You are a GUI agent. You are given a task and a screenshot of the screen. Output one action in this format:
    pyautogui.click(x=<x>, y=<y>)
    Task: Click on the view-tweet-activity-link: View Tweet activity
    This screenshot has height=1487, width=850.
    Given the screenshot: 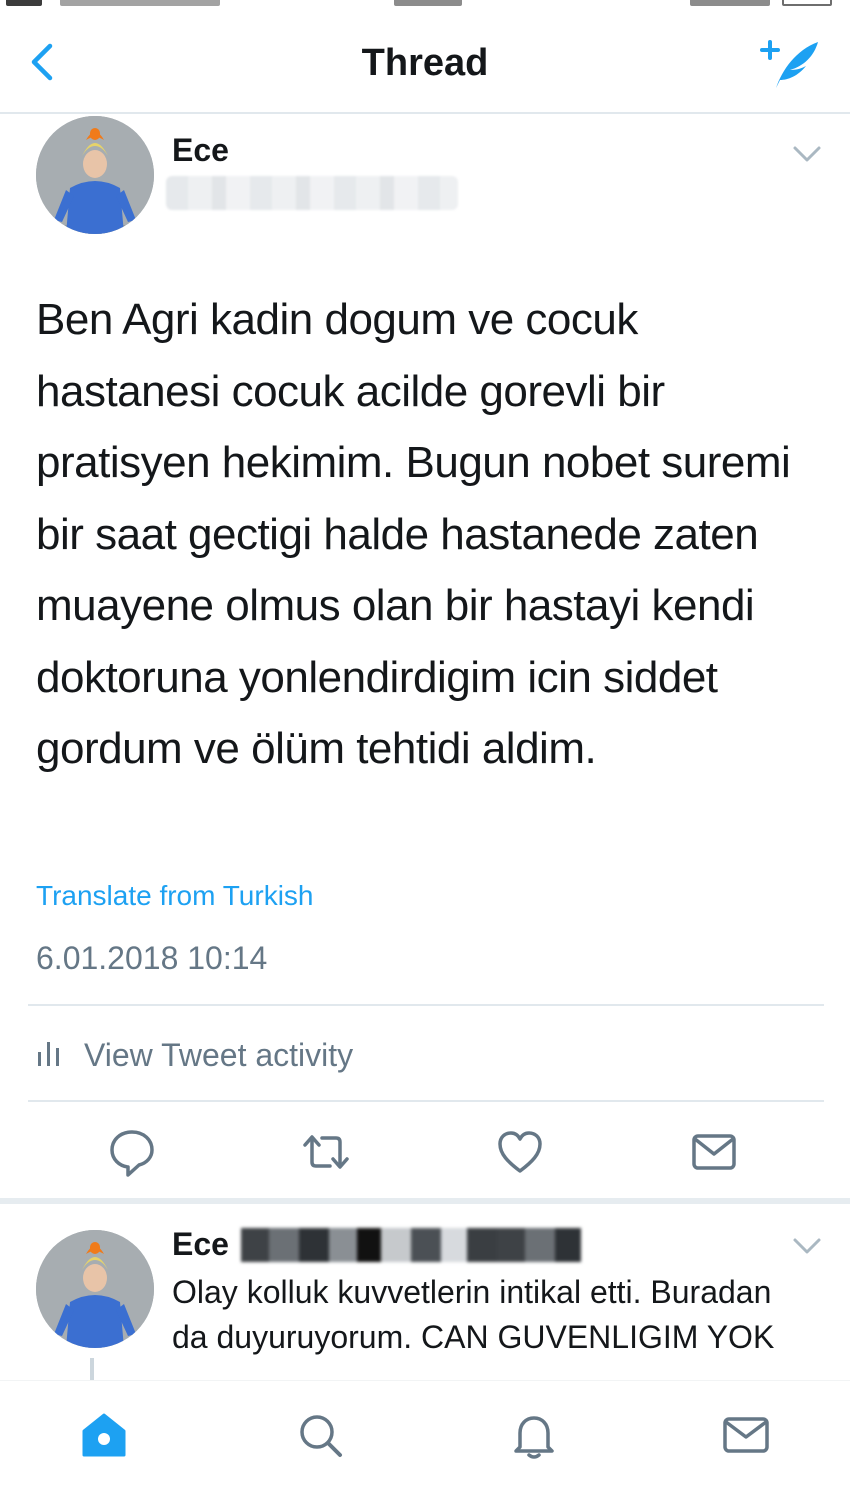 What is the action you would take?
    pyautogui.click(x=194, y=1055)
    